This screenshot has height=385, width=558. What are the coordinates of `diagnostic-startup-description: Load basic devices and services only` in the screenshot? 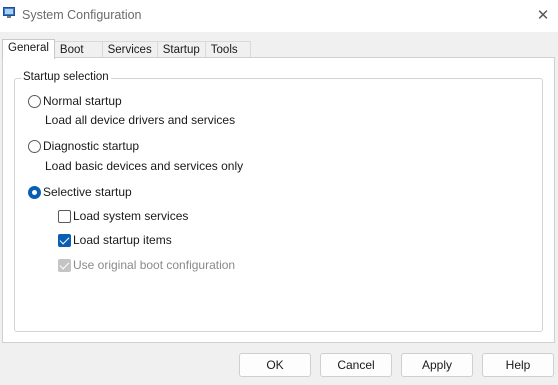 It's located at (144, 166).